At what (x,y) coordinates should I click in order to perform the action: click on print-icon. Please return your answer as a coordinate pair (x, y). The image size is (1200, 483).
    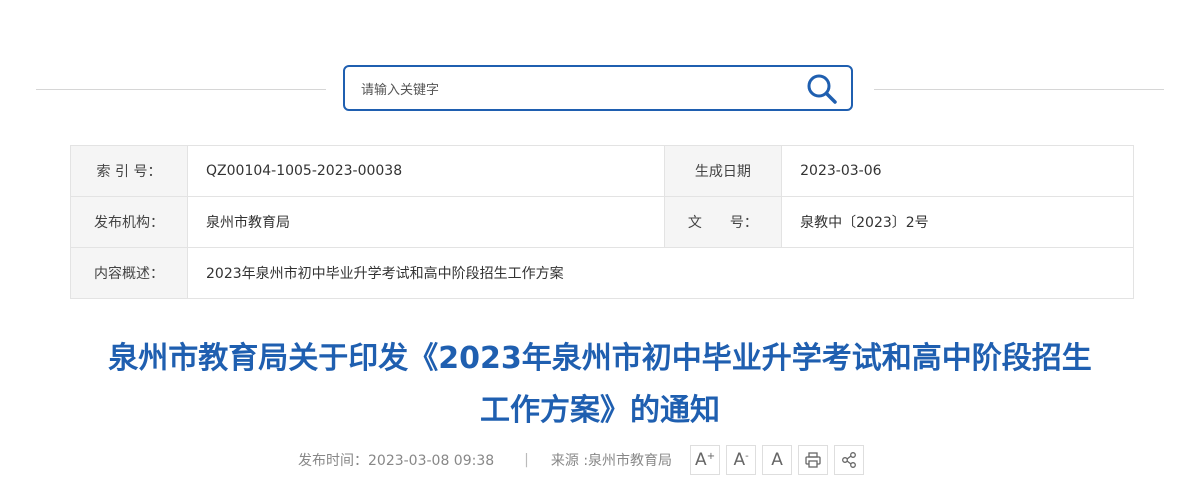
    Looking at the image, I should click on (813, 460).